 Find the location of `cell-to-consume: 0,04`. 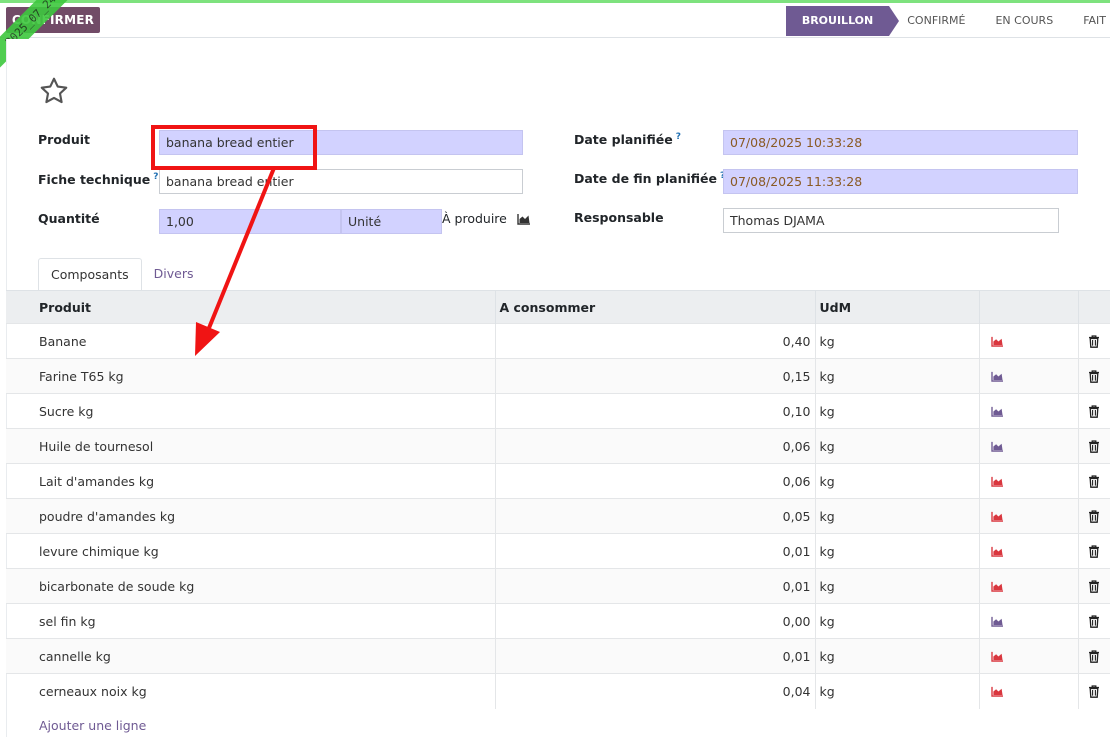

cell-to-consume: 0,04 is located at coordinates (655, 691).